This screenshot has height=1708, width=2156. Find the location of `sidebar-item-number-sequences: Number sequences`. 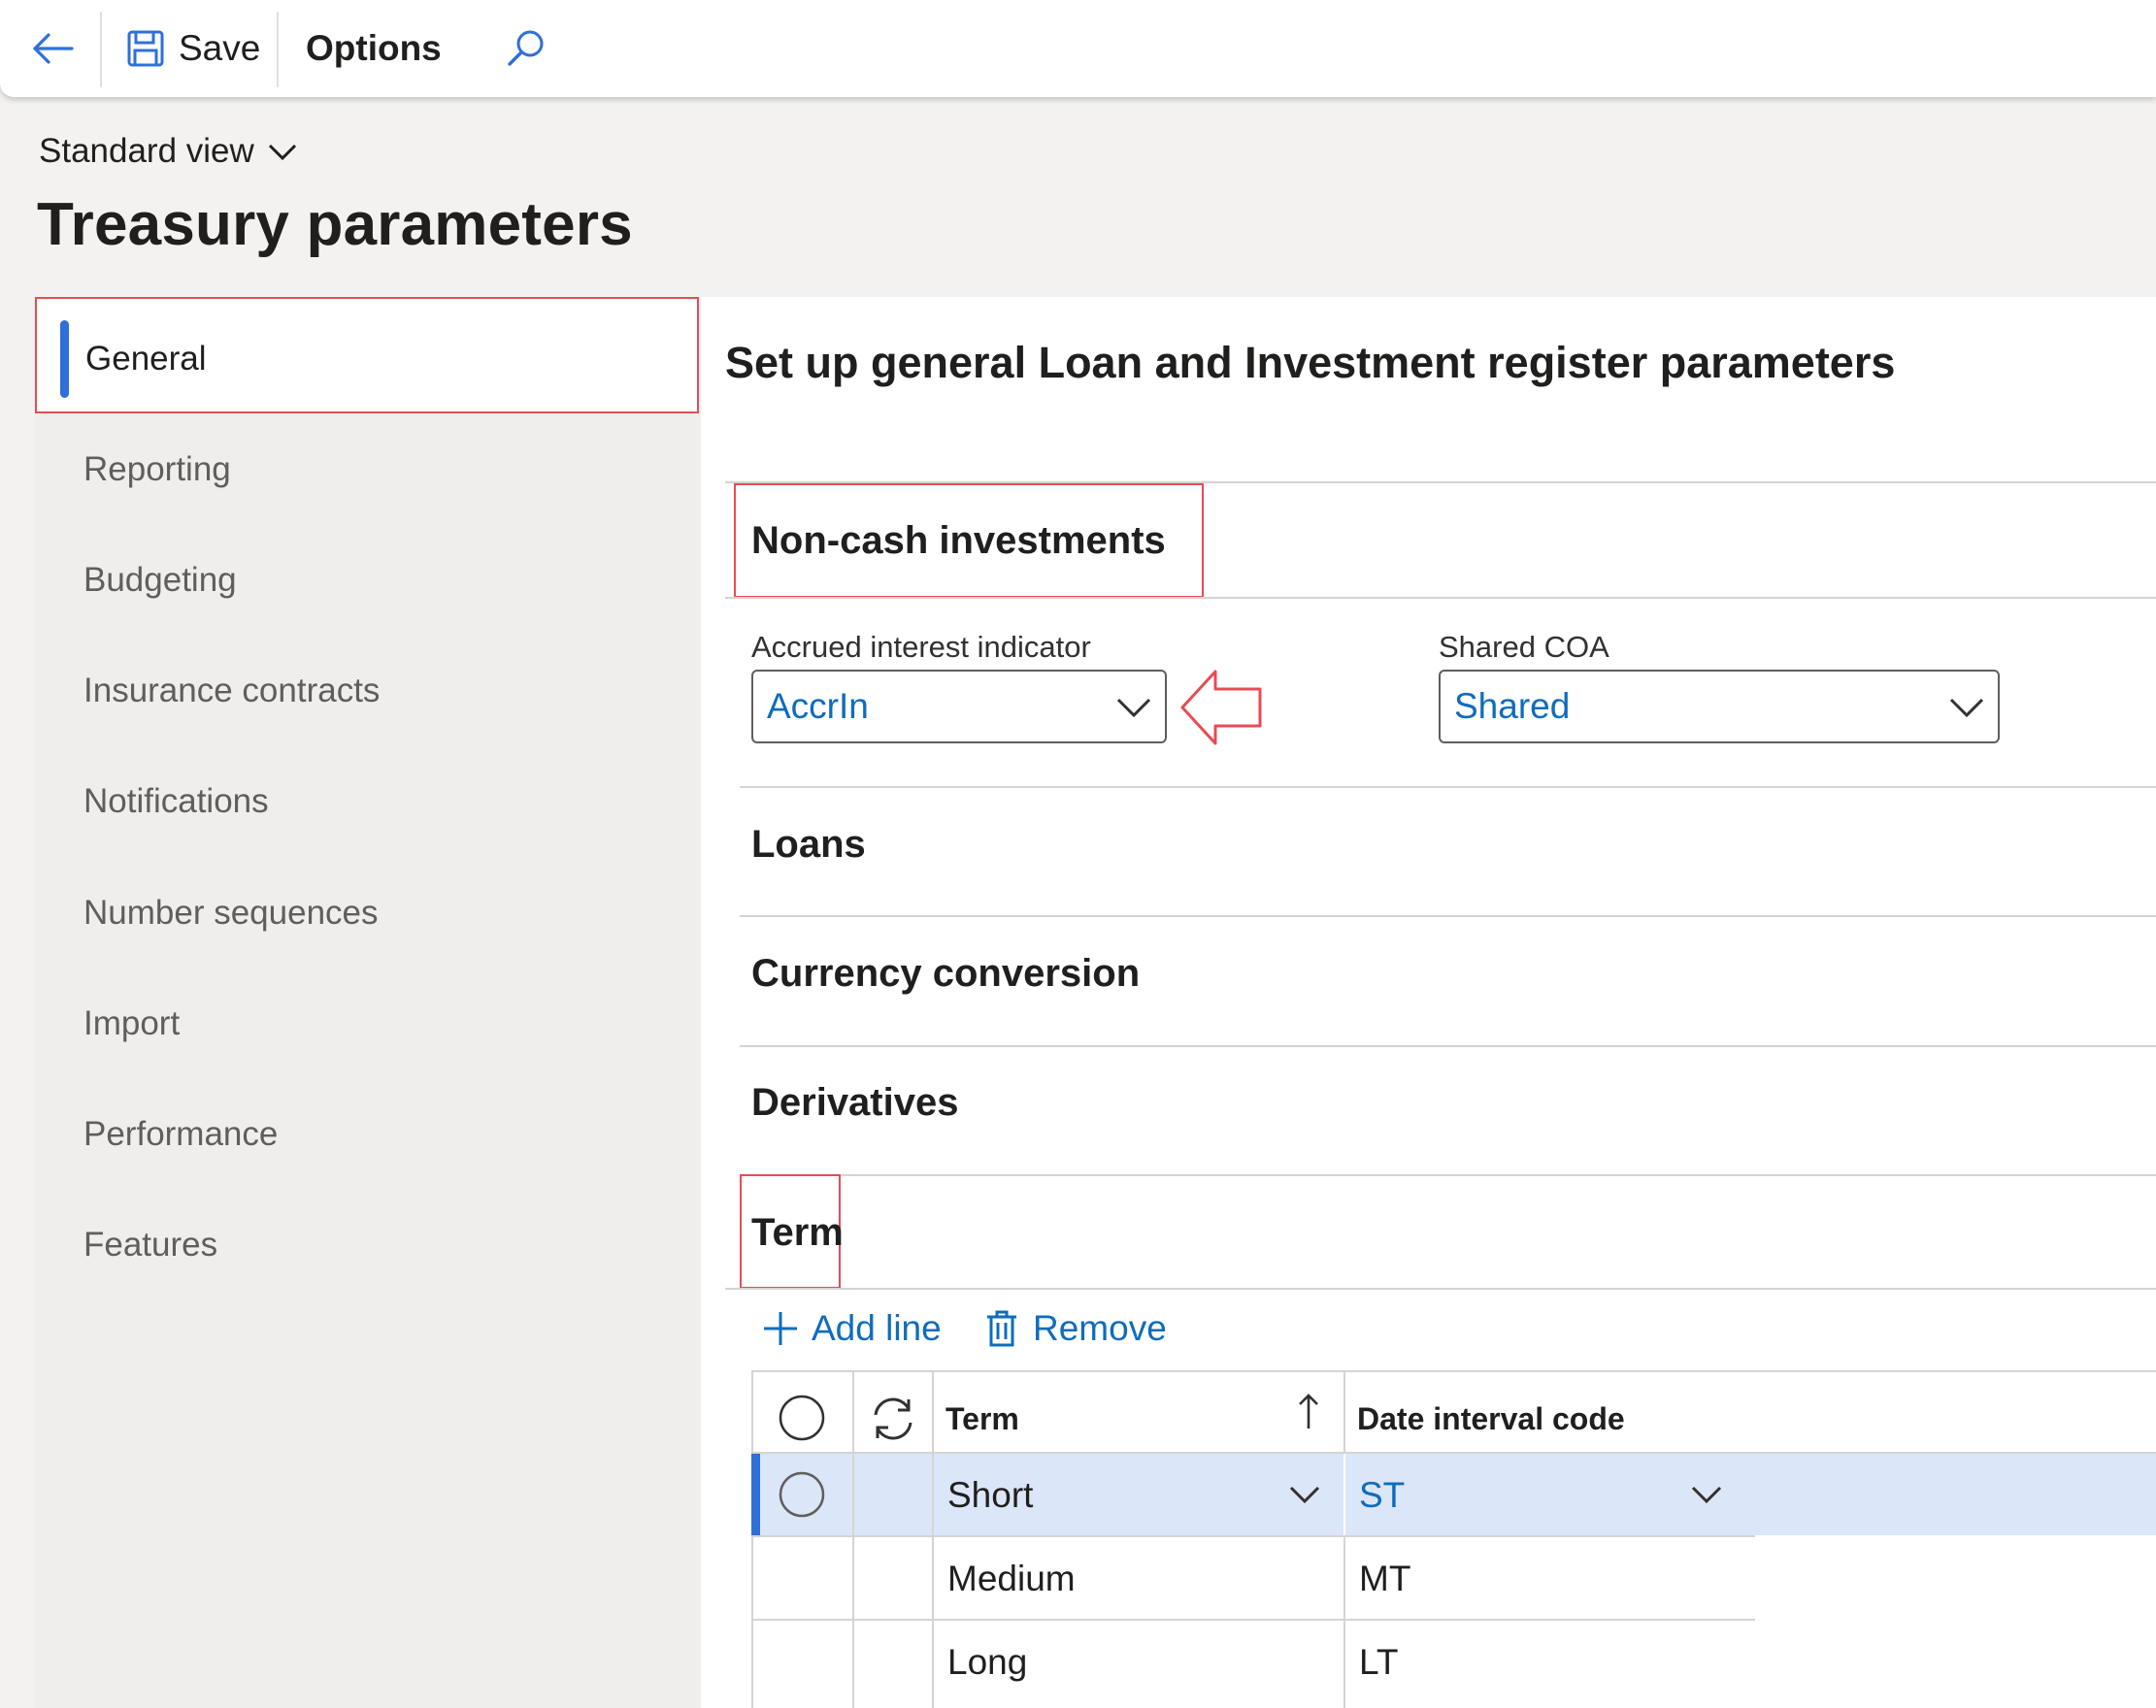

sidebar-item-number-sequences: Number sequences is located at coordinates (231, 914).